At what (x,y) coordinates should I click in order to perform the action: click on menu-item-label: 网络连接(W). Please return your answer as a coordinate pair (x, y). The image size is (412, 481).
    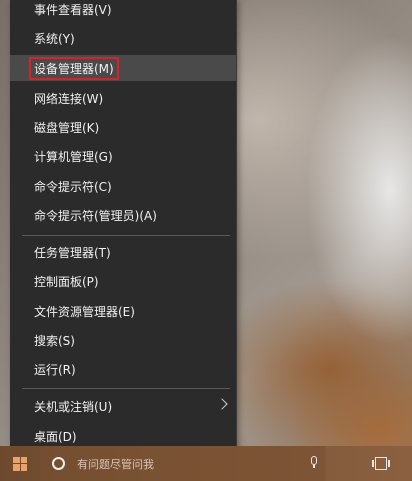
    Looking at the image, I should click on (69, 98).